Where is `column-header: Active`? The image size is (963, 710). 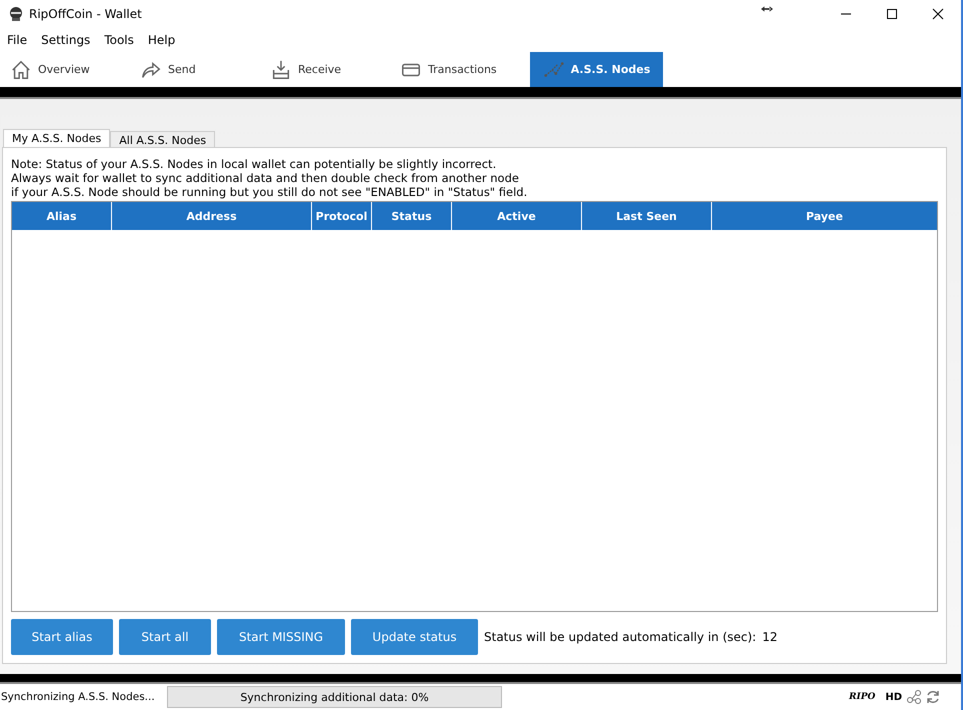 column-header: Active is located at coordinates (517, 216).